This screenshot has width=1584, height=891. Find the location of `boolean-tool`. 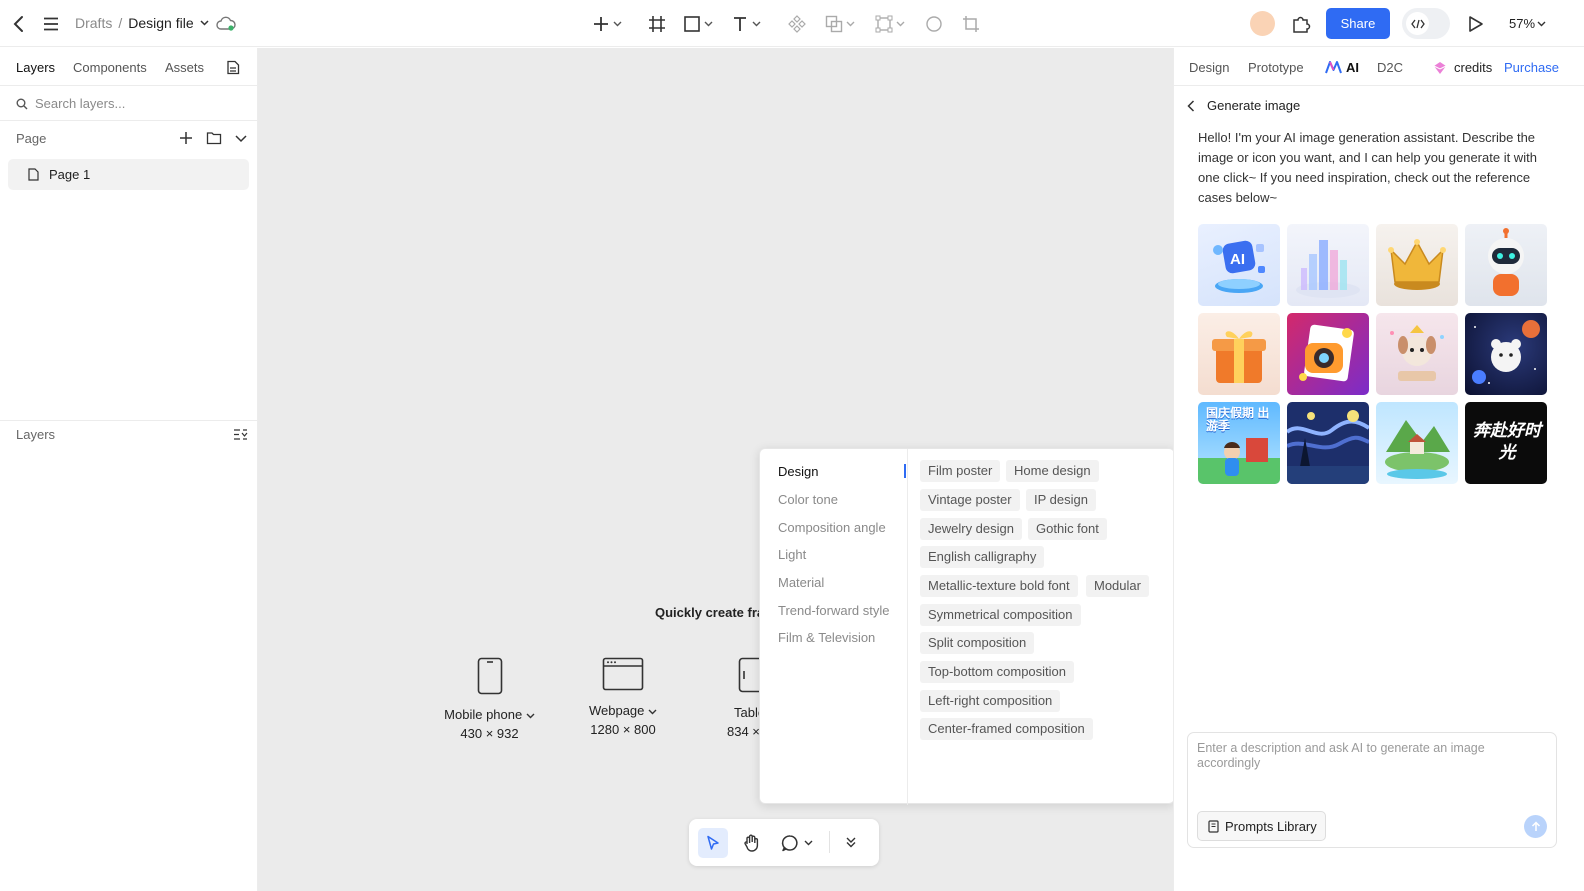

boolean-tool is located at coordinates (840, 24).